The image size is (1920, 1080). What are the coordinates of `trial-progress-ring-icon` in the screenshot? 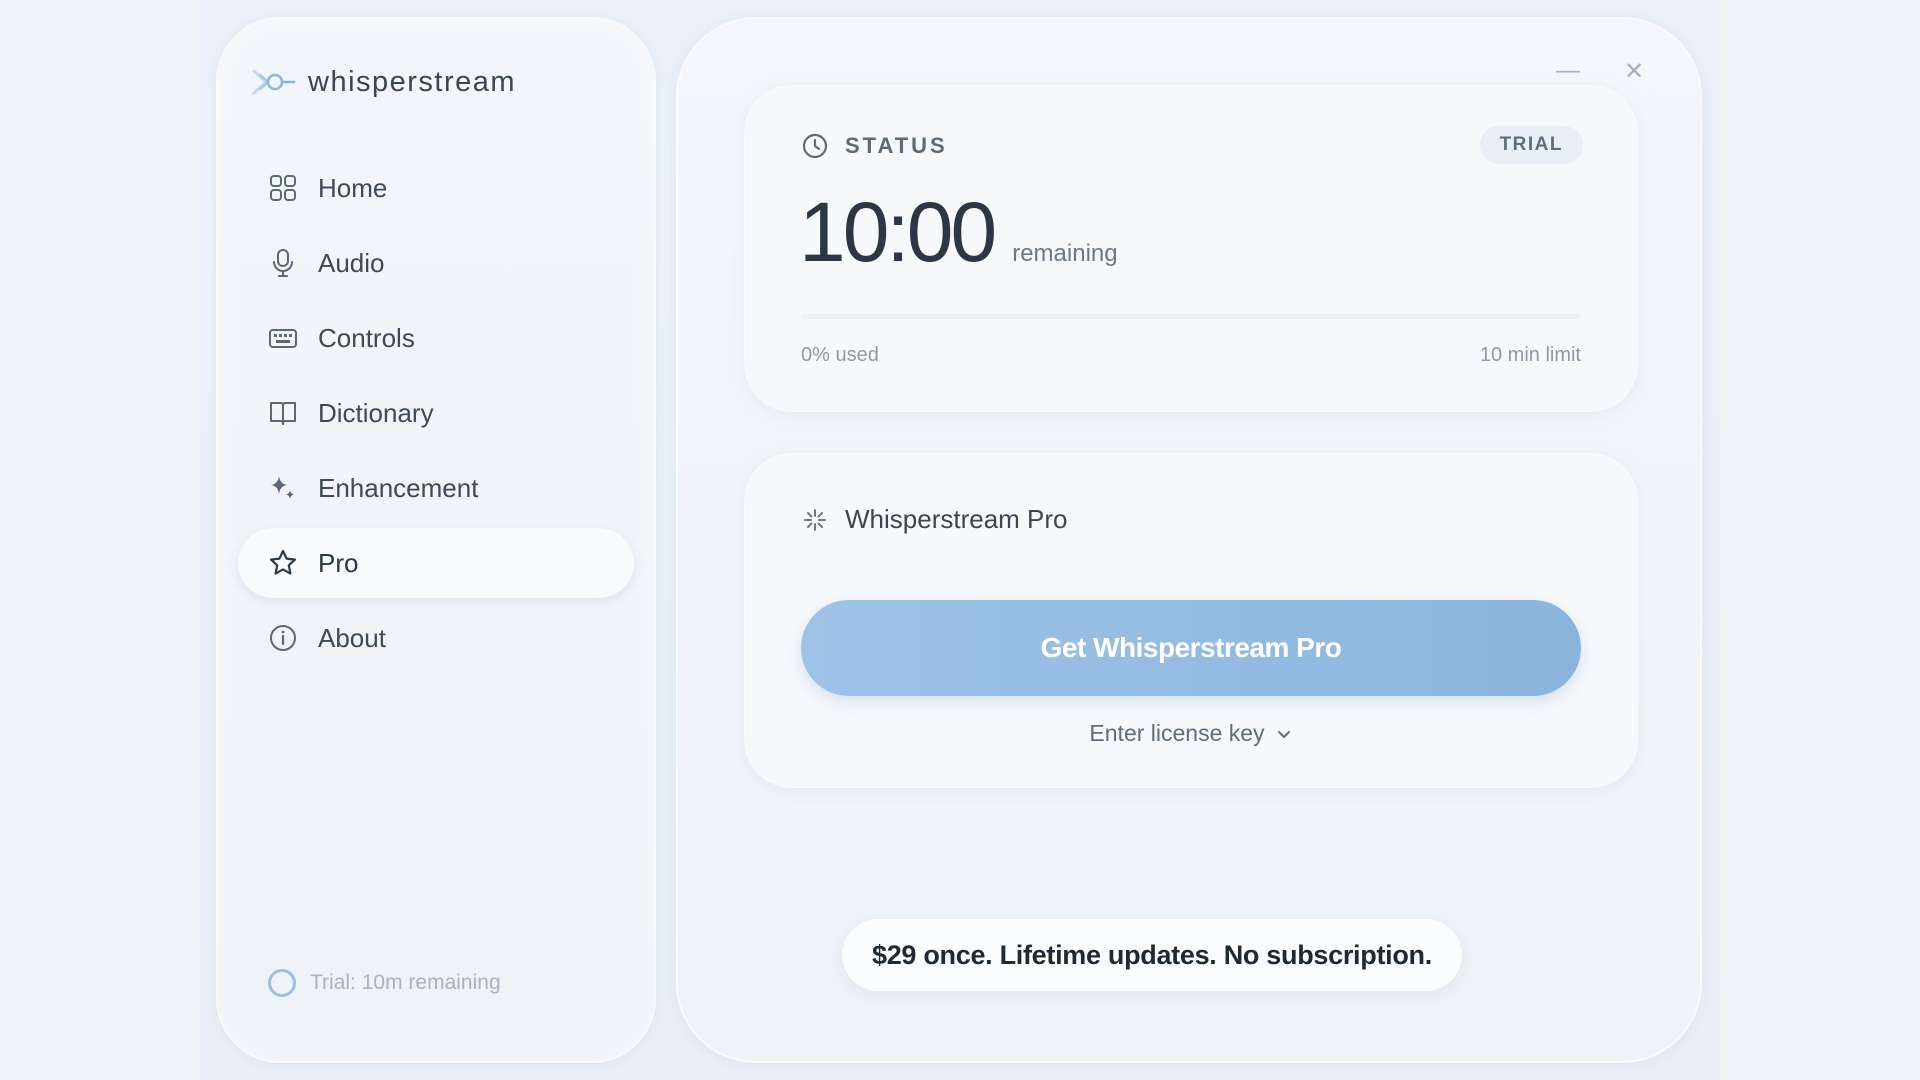 It's located at (282, 983).